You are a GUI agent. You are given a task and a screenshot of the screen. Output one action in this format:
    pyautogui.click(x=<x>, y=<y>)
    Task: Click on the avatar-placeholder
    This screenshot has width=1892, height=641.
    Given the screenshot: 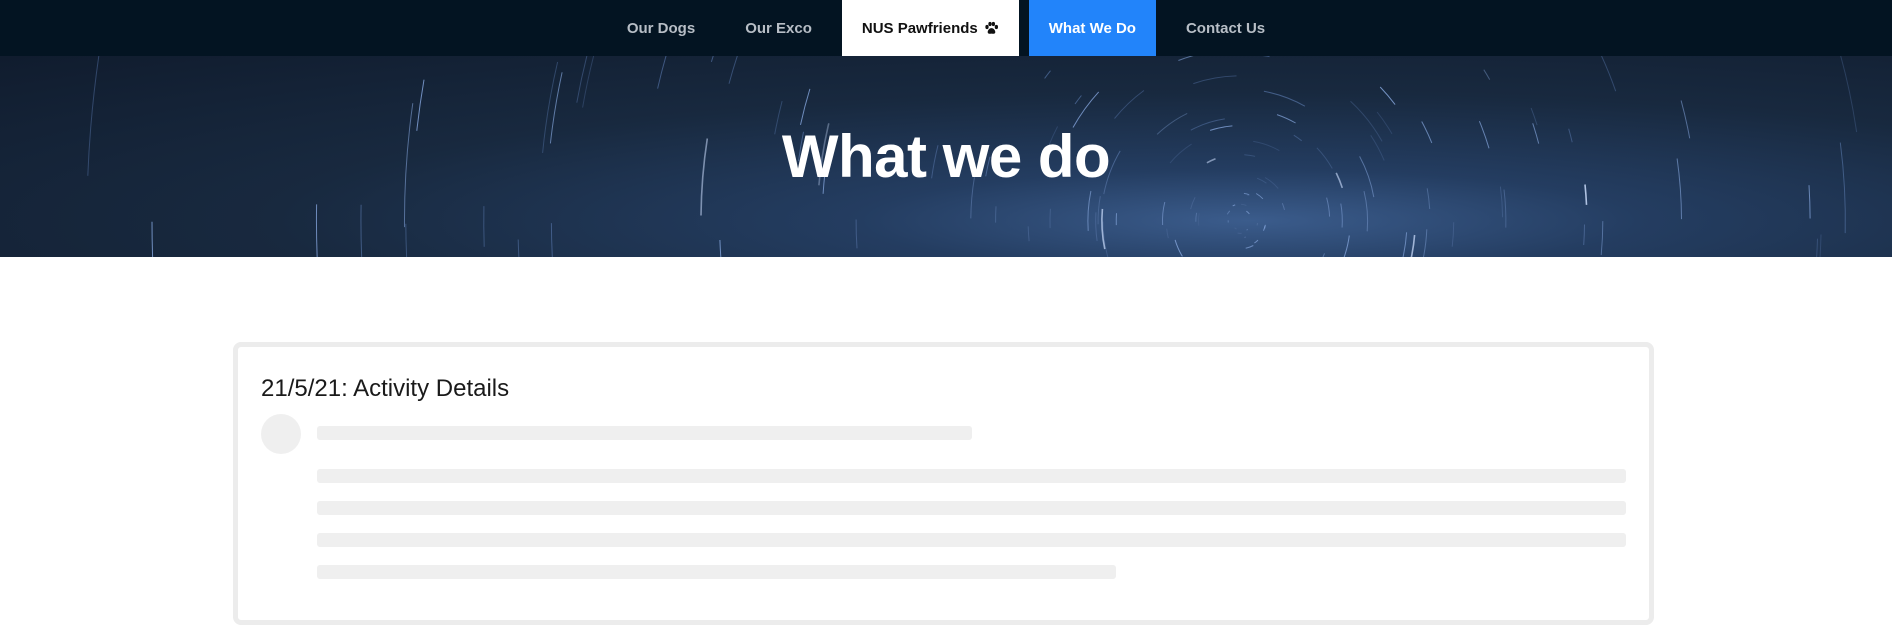 What is the action you would take?
    pyautogui.click(x=281, y=434)
    